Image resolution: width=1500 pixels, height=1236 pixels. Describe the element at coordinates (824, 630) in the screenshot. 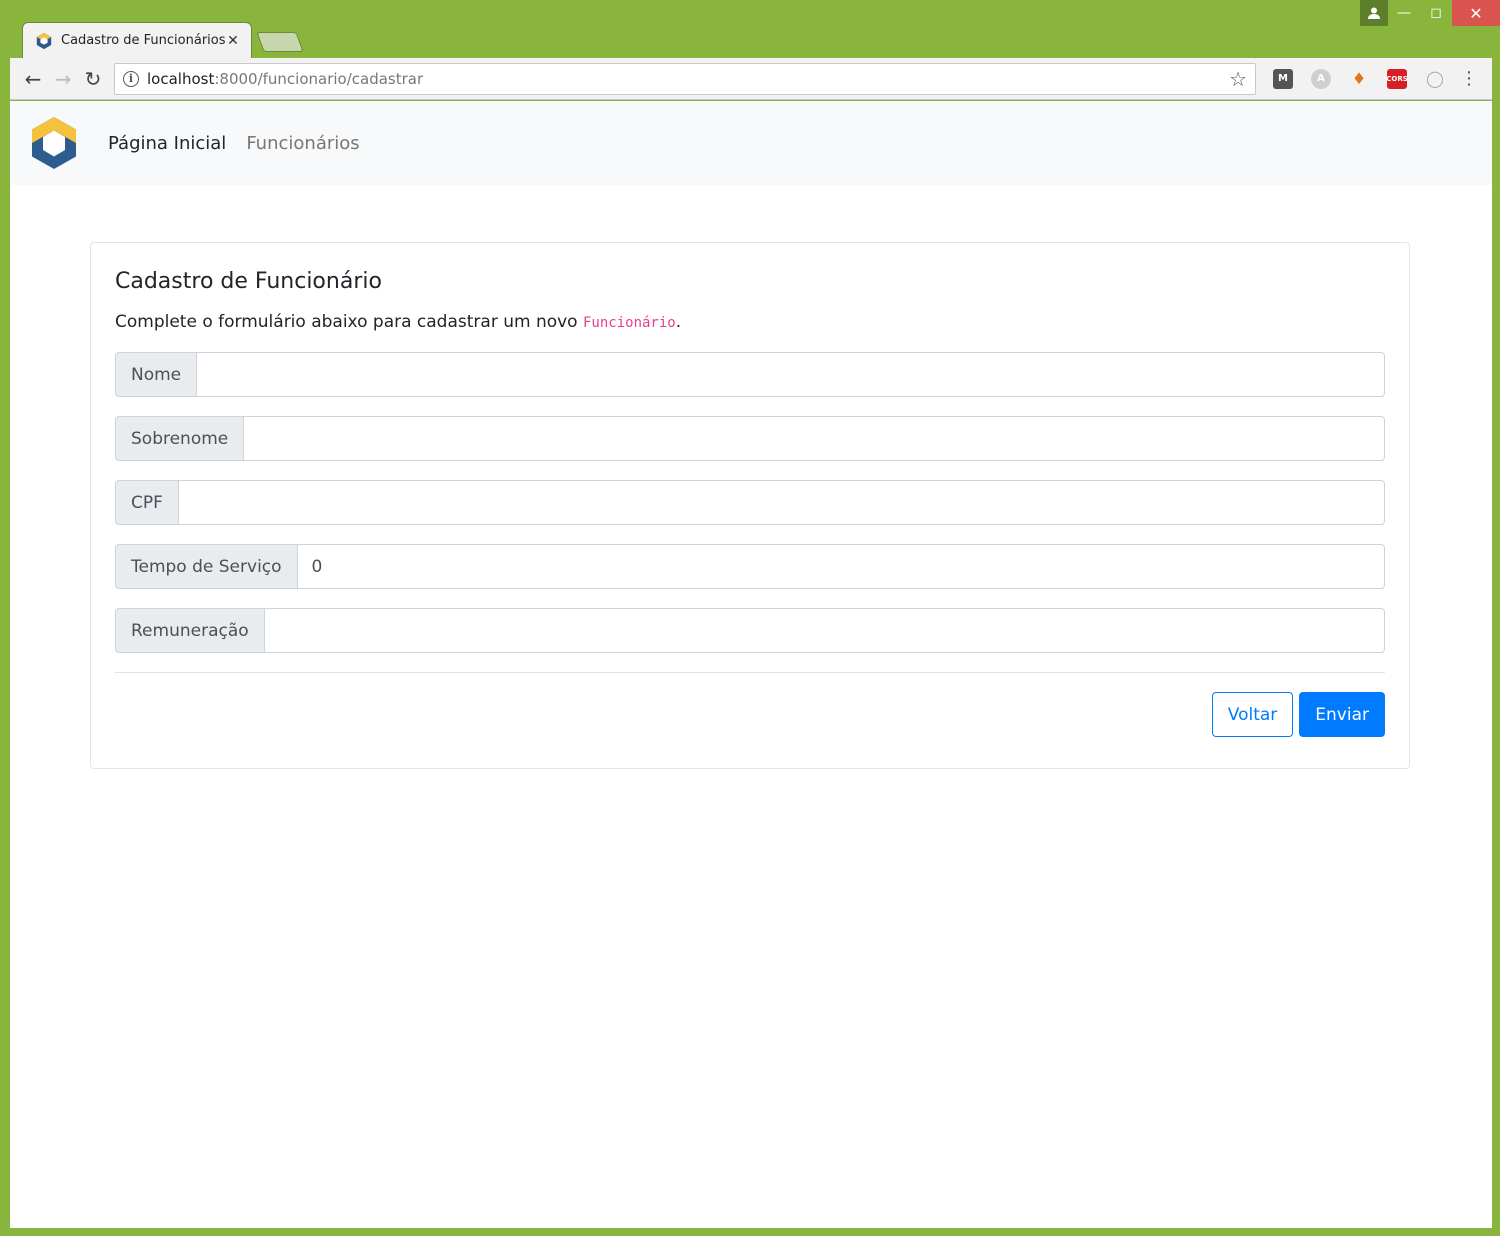

I see `remuneracao-input` at that location.